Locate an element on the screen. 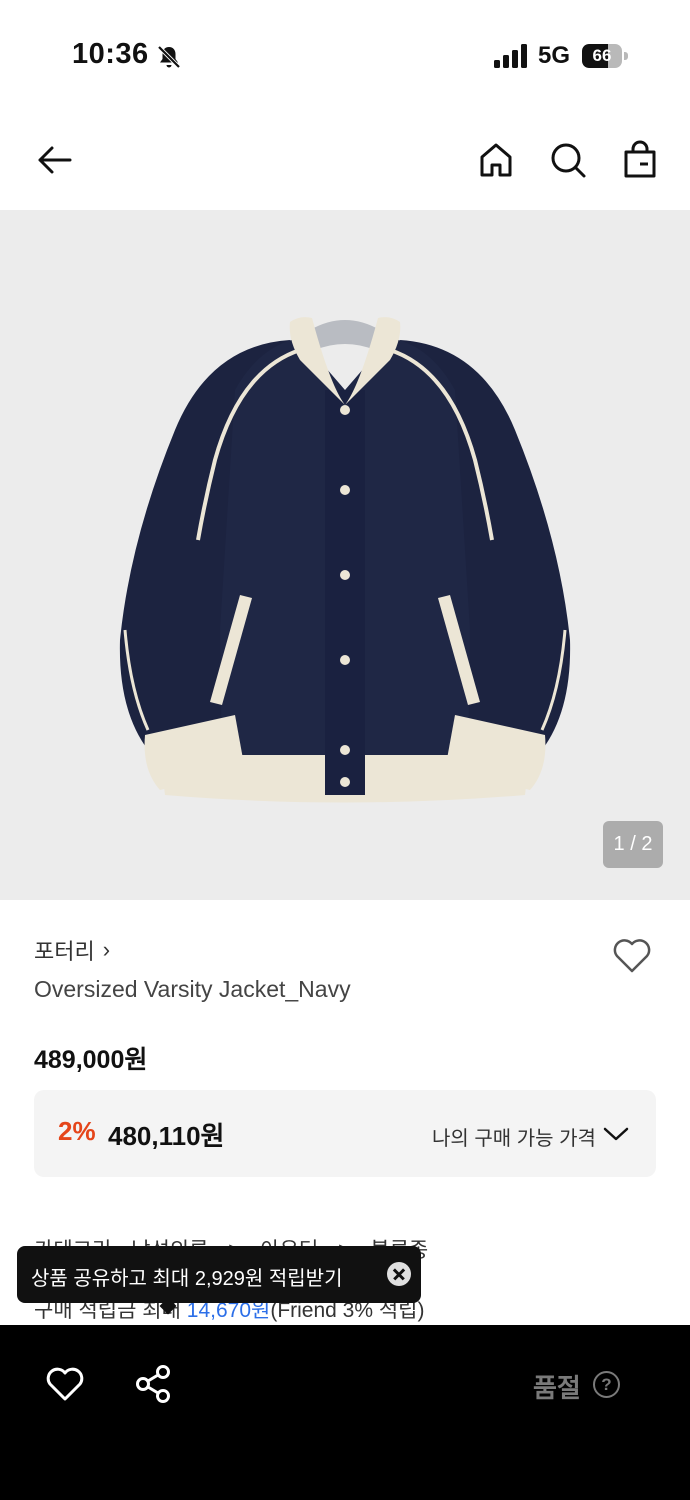  back-arrow-icon is located at coordinates (55, 160).